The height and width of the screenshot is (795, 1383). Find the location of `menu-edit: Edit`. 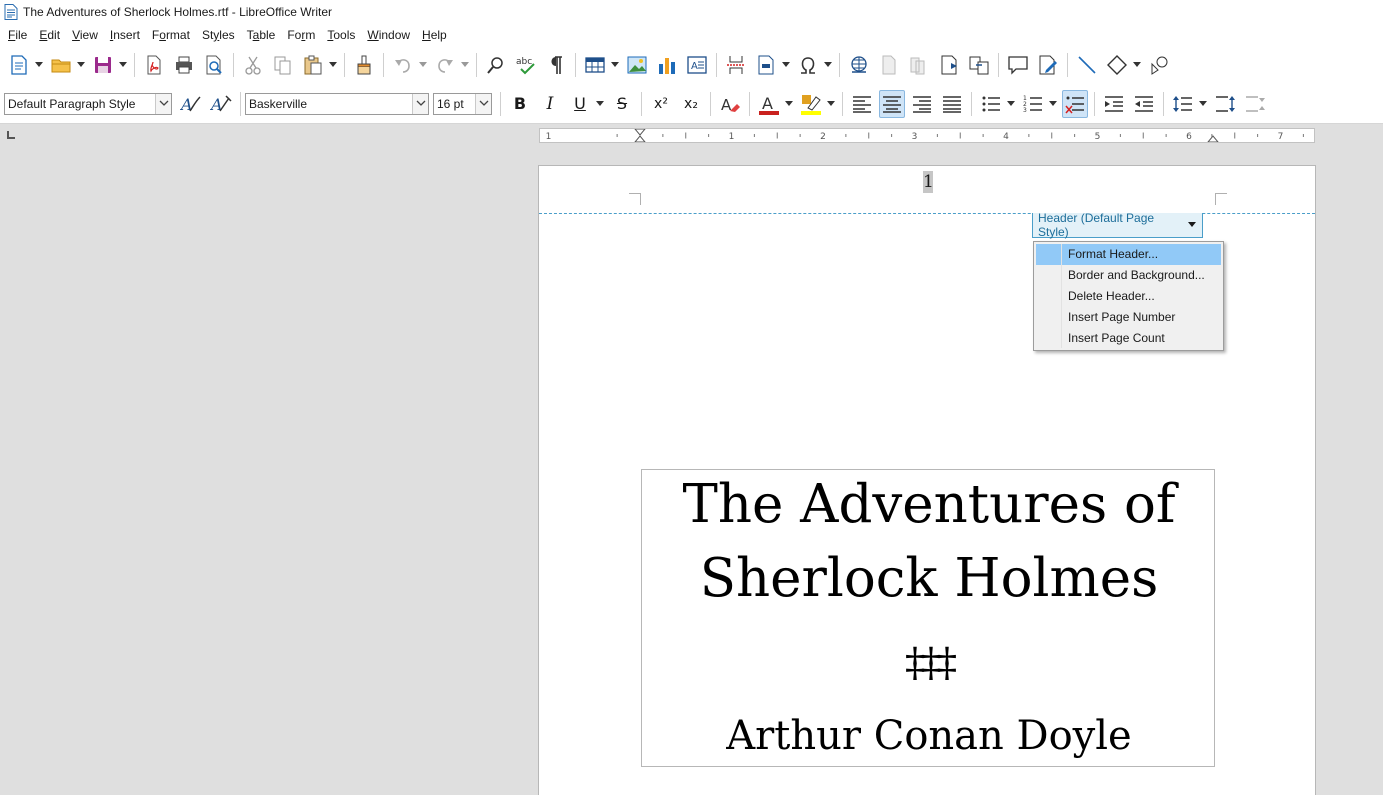

menu-edit: Edit is located at coordinates (49, 35).